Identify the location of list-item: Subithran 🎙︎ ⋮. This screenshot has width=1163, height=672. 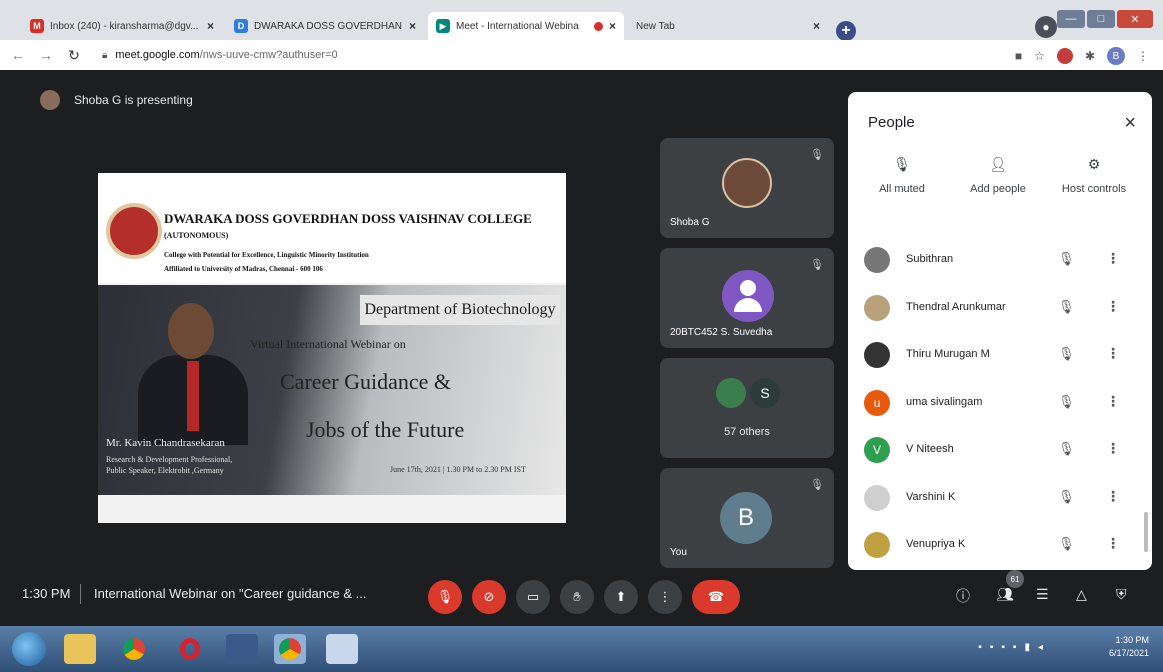
(1000, 262).